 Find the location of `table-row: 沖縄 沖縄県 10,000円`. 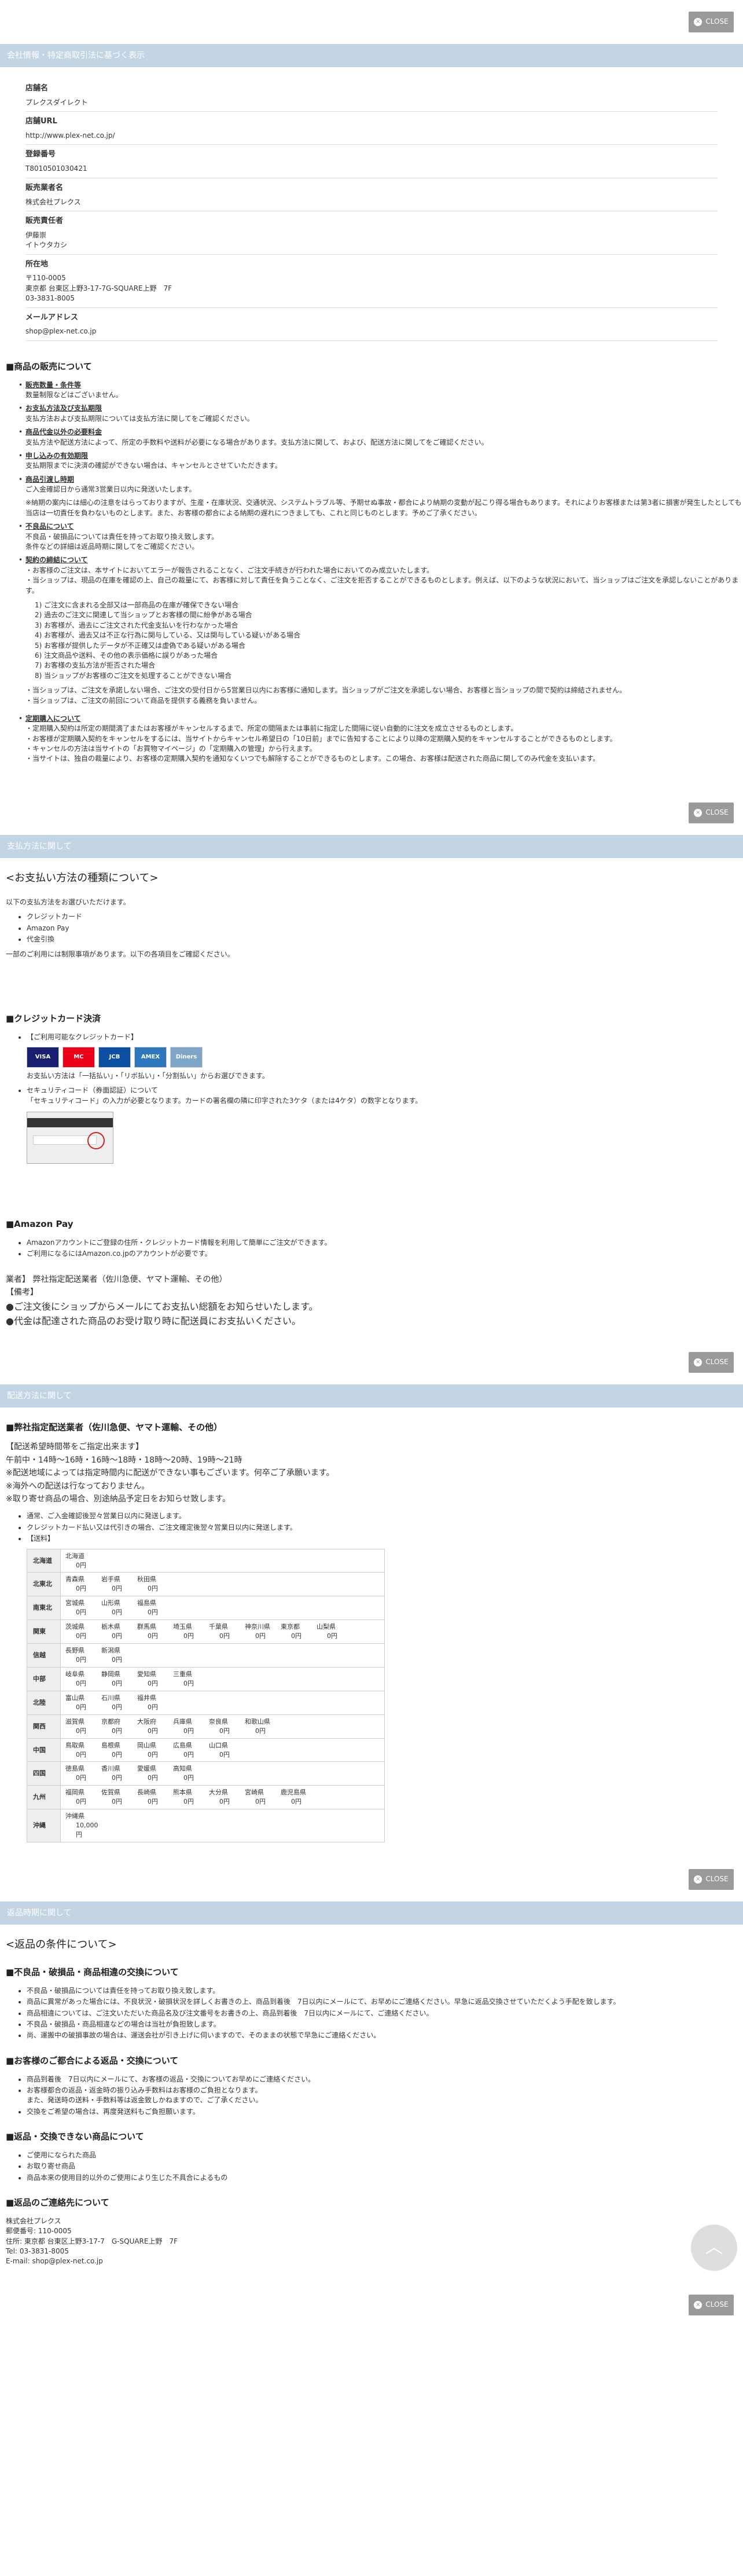

table-row: 沖縄 沖縄県 10,000円 is located at coordinates (206, 1826).